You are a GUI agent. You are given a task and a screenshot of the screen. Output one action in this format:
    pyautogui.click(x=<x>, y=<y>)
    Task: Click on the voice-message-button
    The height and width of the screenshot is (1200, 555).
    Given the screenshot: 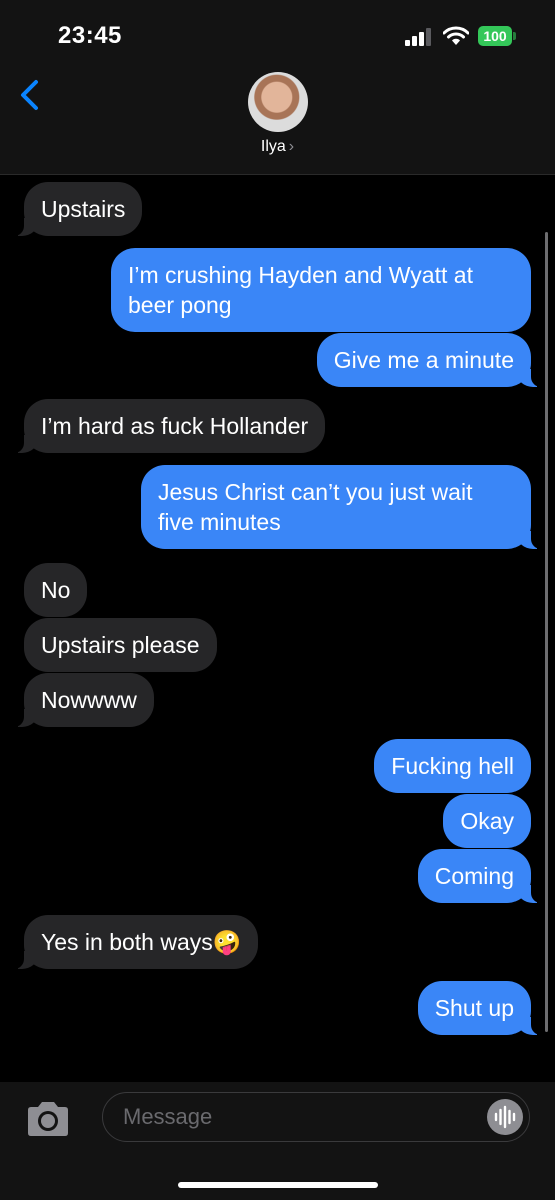 What is the action you would take?
    pyautogui.click(x=505, y=1117)
    